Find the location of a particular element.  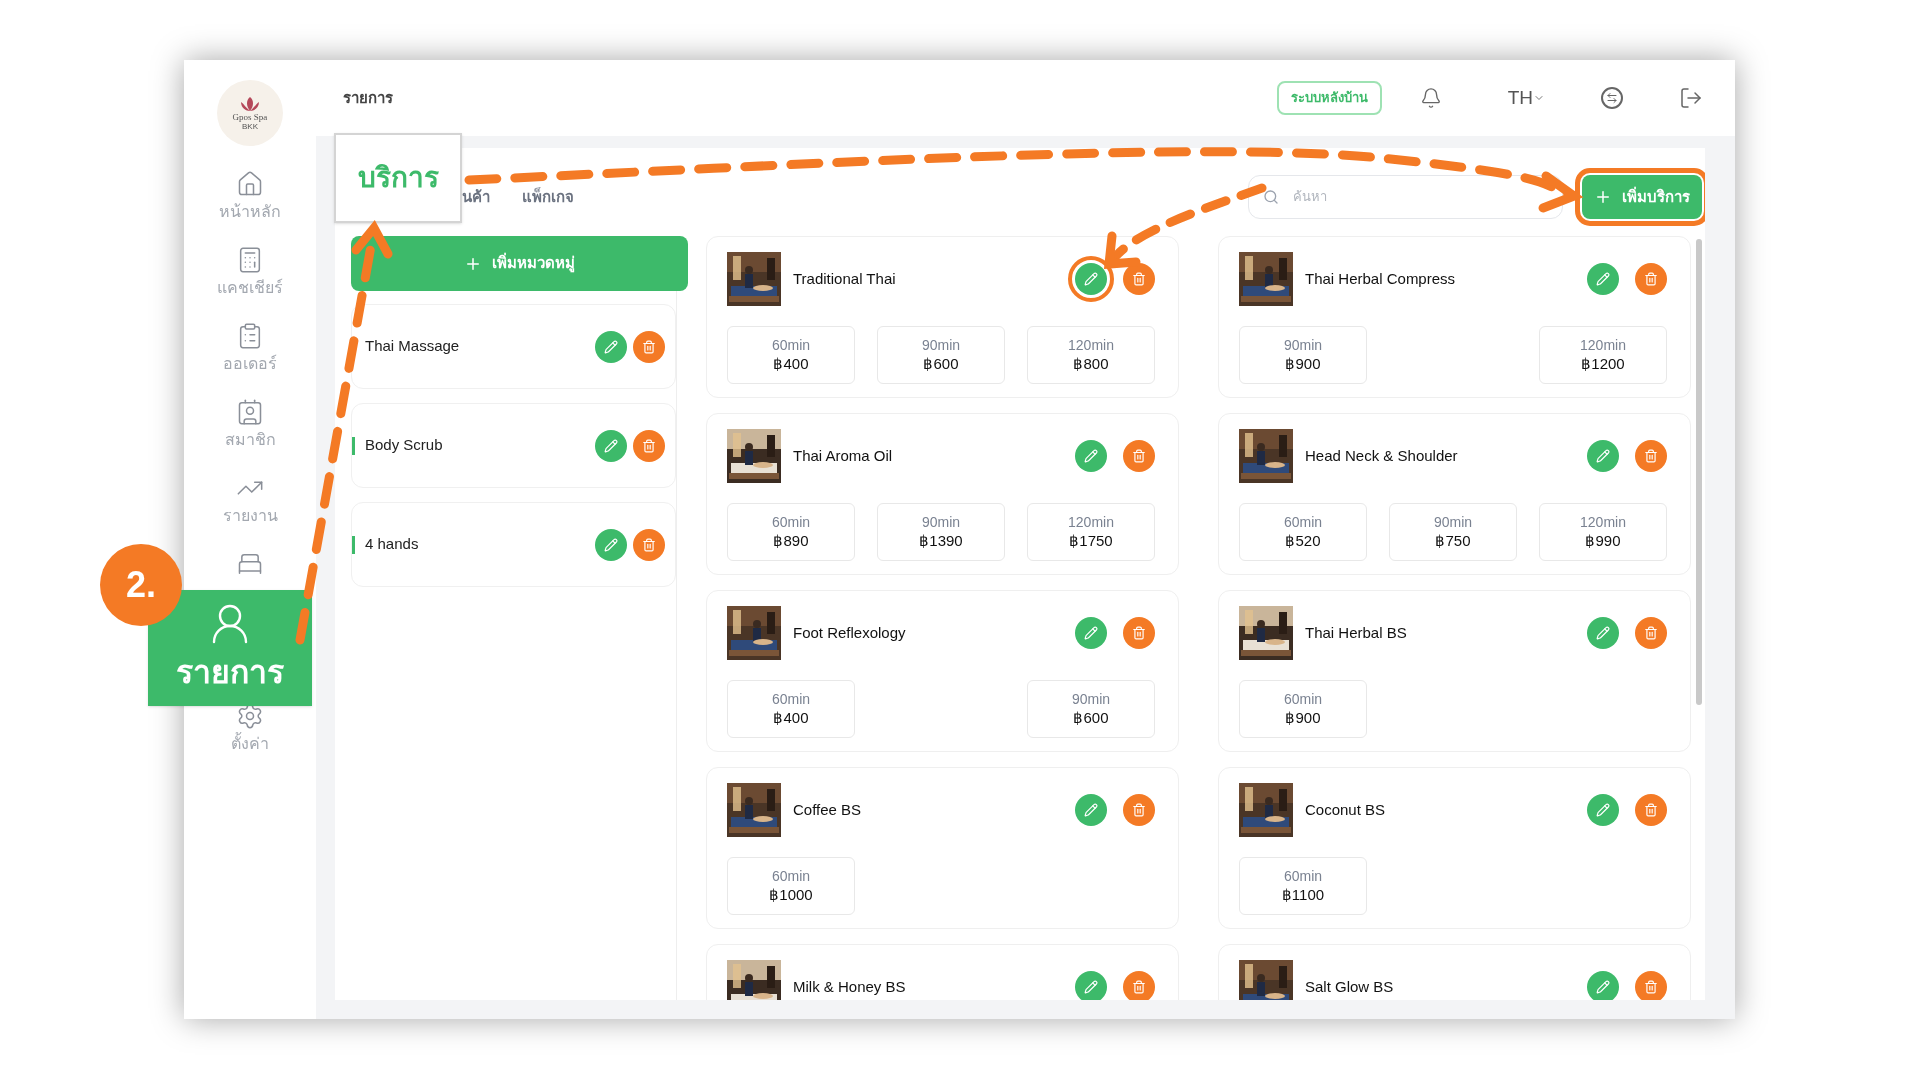

price: ฿400 is located at coordinates (791, 718).